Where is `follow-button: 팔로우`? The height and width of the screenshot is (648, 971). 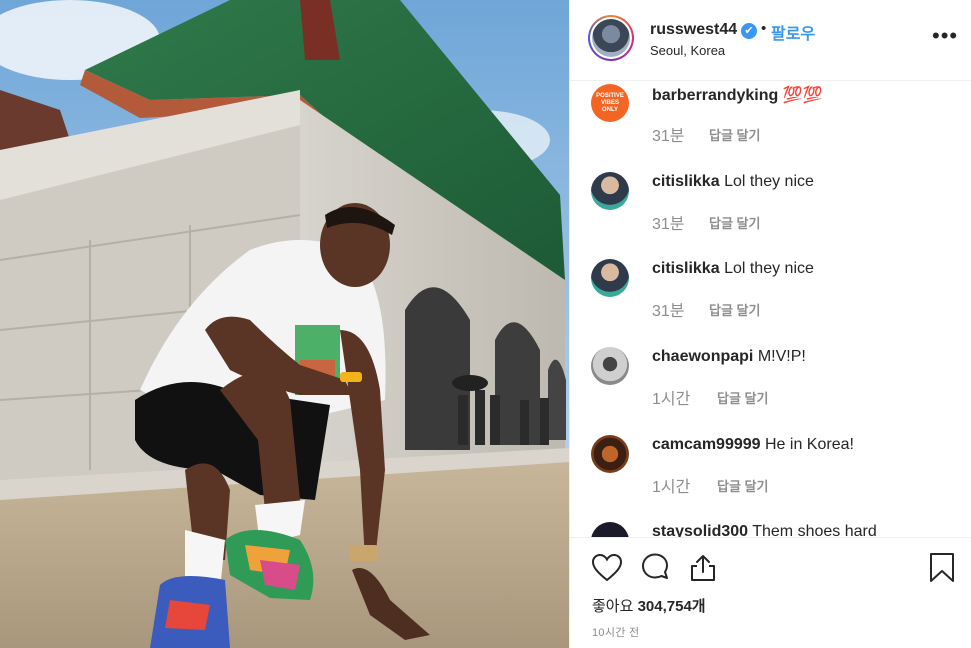 follow-button: 팔로우 is located at coordinates (793, 32).